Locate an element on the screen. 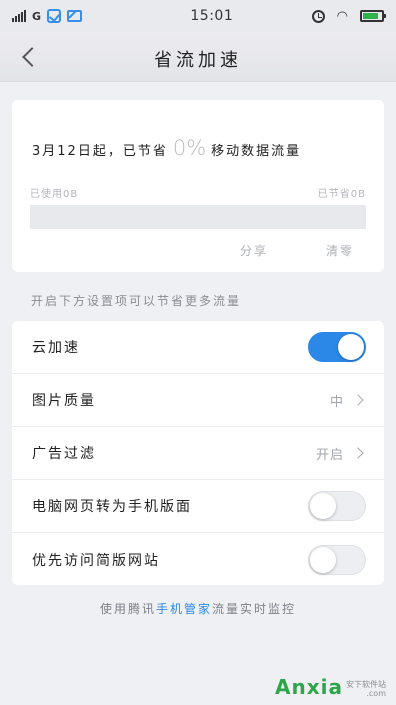 The width and height of the screenshot is (396, 705). security-notification-icon is located at coordinates (54, 16).